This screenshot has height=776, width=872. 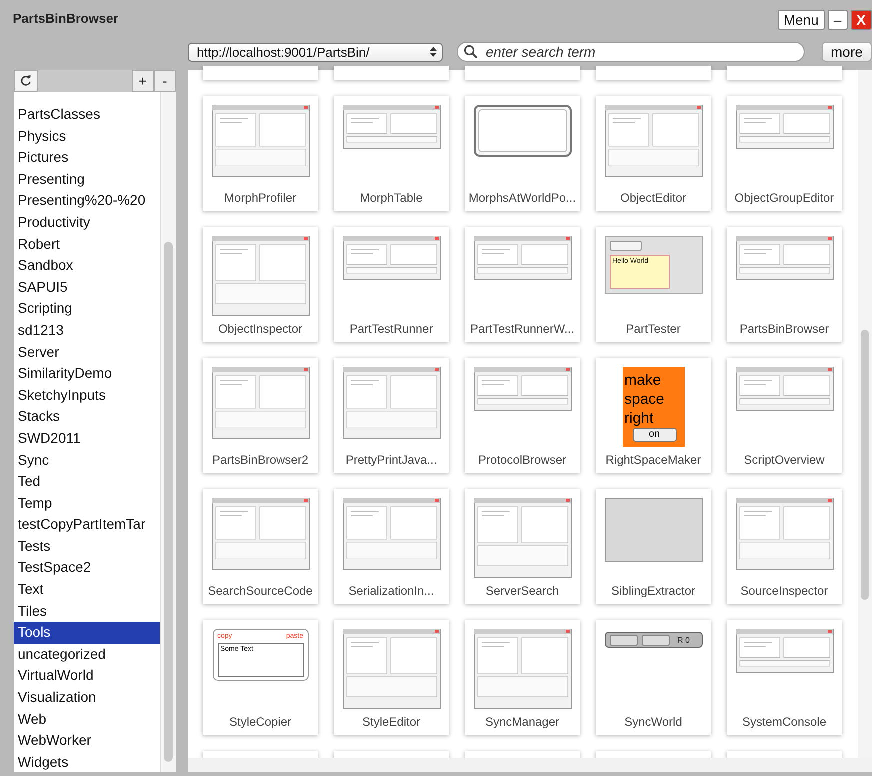 I want to click on preview-drawing: make space right on, so click(x=653, y=407).